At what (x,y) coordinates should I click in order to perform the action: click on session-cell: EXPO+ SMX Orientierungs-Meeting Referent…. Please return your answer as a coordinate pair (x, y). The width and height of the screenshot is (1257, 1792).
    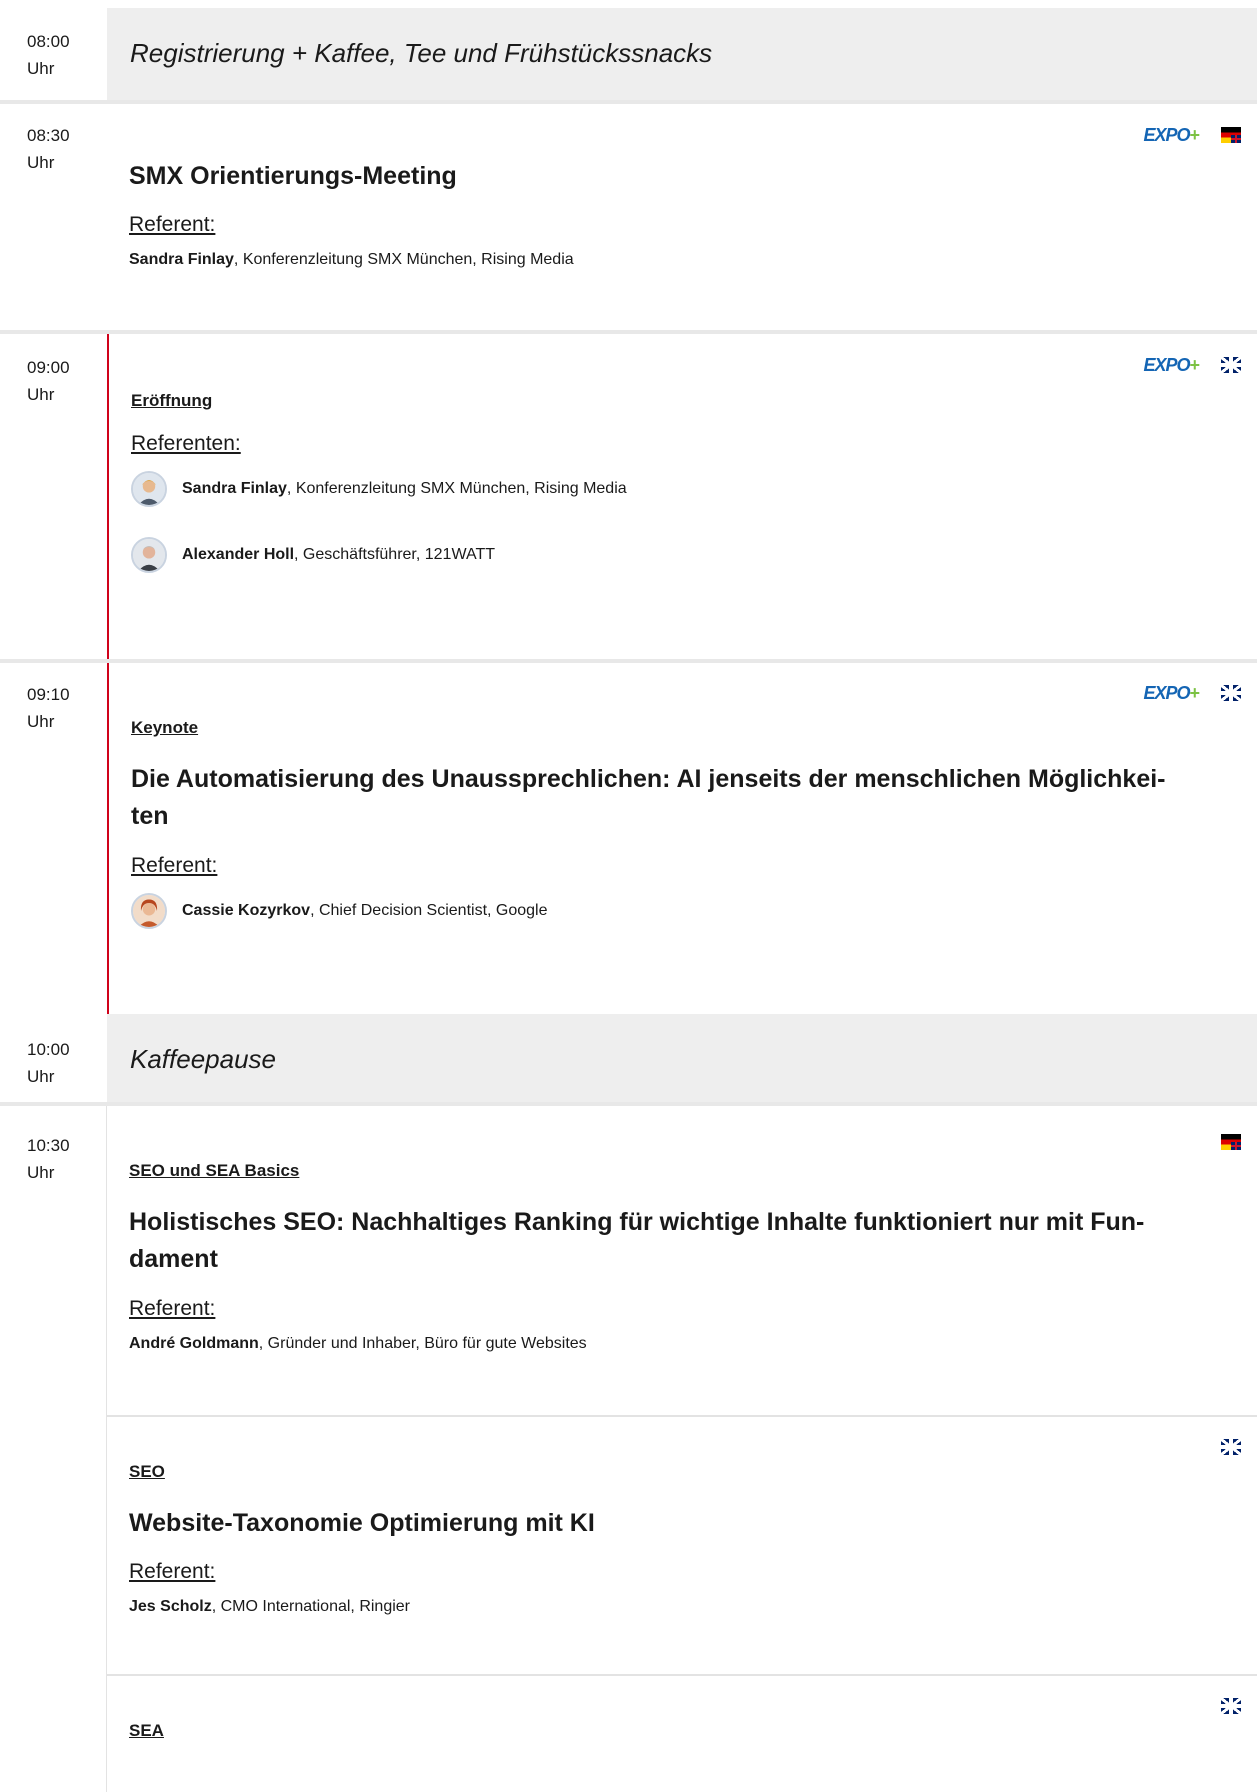
    Looking at the image, I should click on (682, 217).